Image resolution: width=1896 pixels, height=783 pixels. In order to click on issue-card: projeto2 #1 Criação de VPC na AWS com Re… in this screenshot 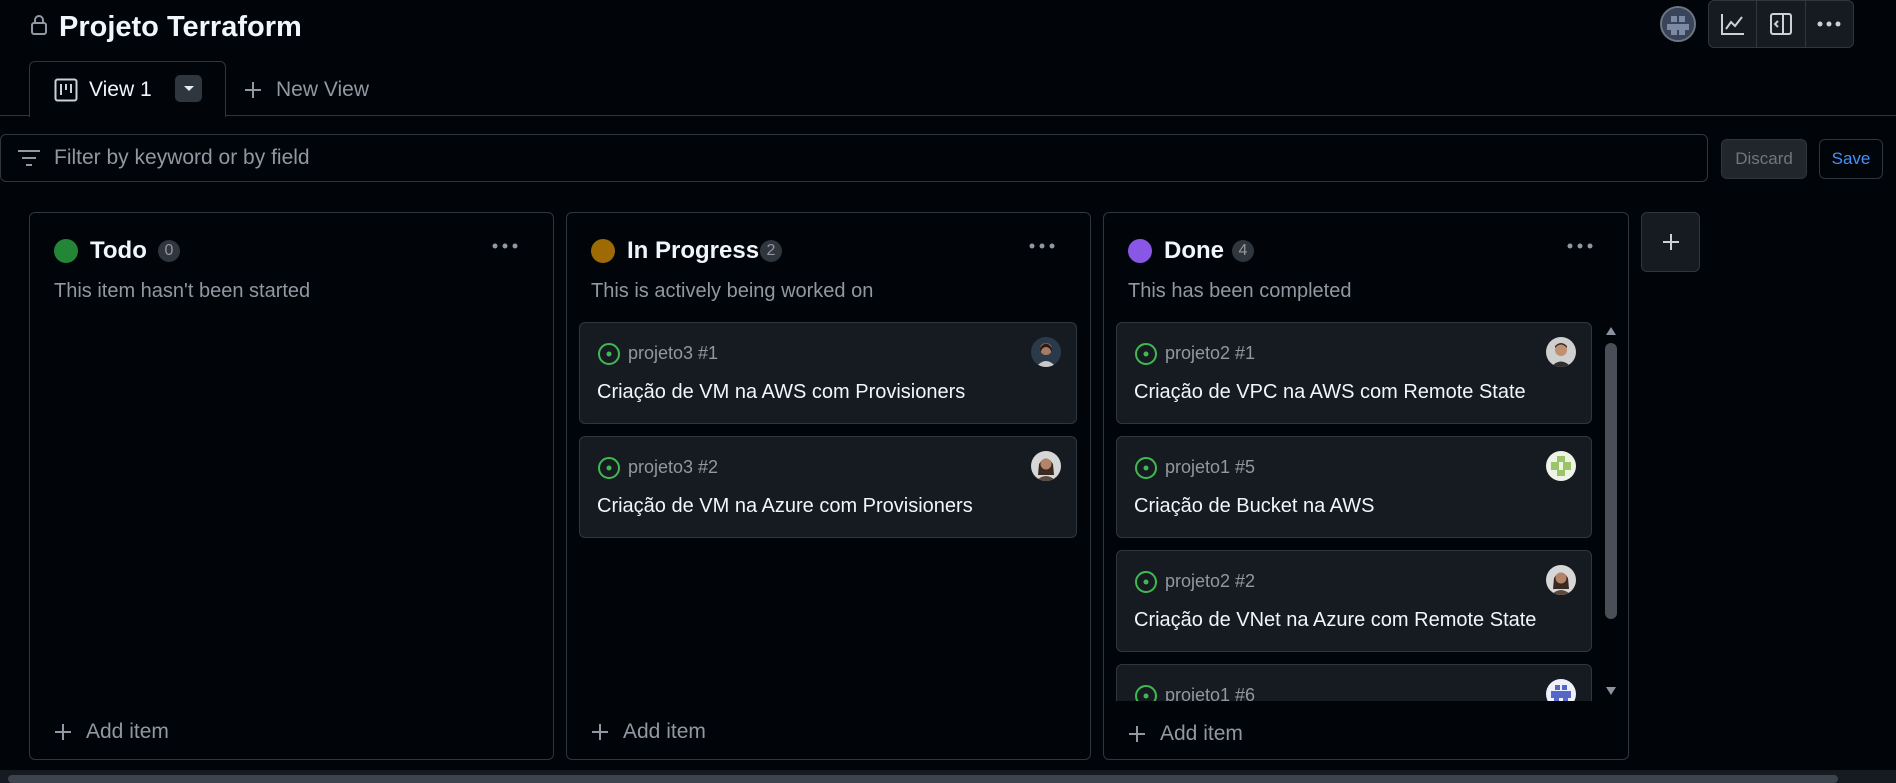, I will do `click(1354, 373)`.